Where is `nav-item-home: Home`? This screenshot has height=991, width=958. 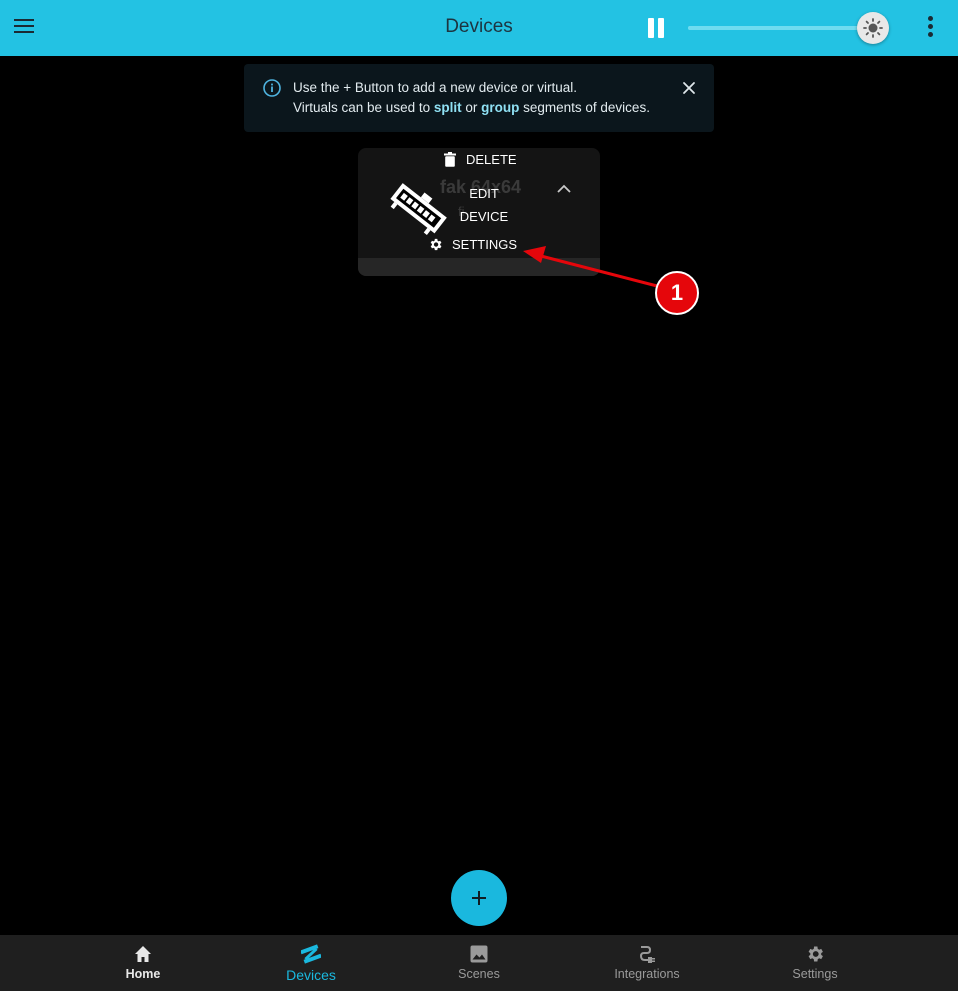
nav-item-home: Home is located at coordinates (143, 963).